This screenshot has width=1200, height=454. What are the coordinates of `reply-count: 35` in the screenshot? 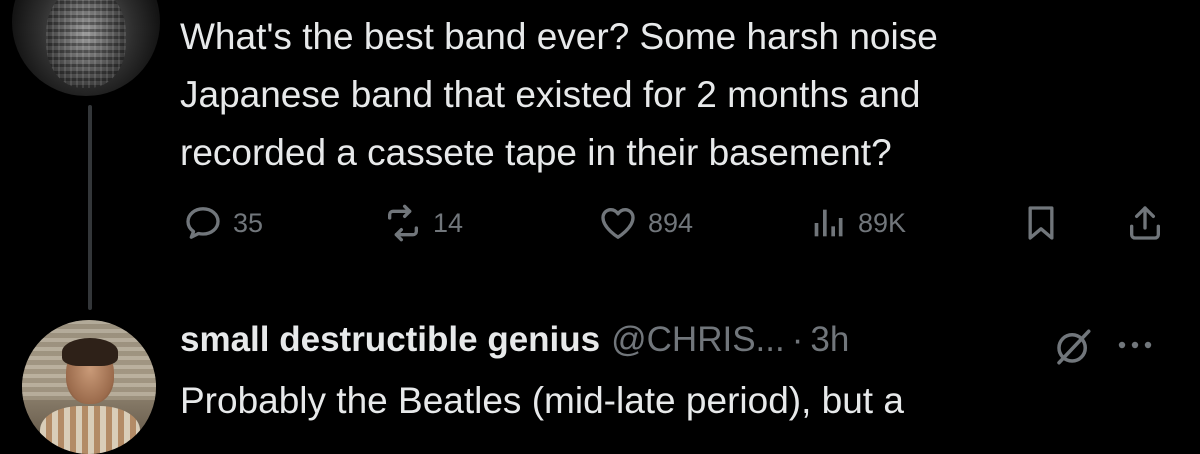 It's located at (248, 222).